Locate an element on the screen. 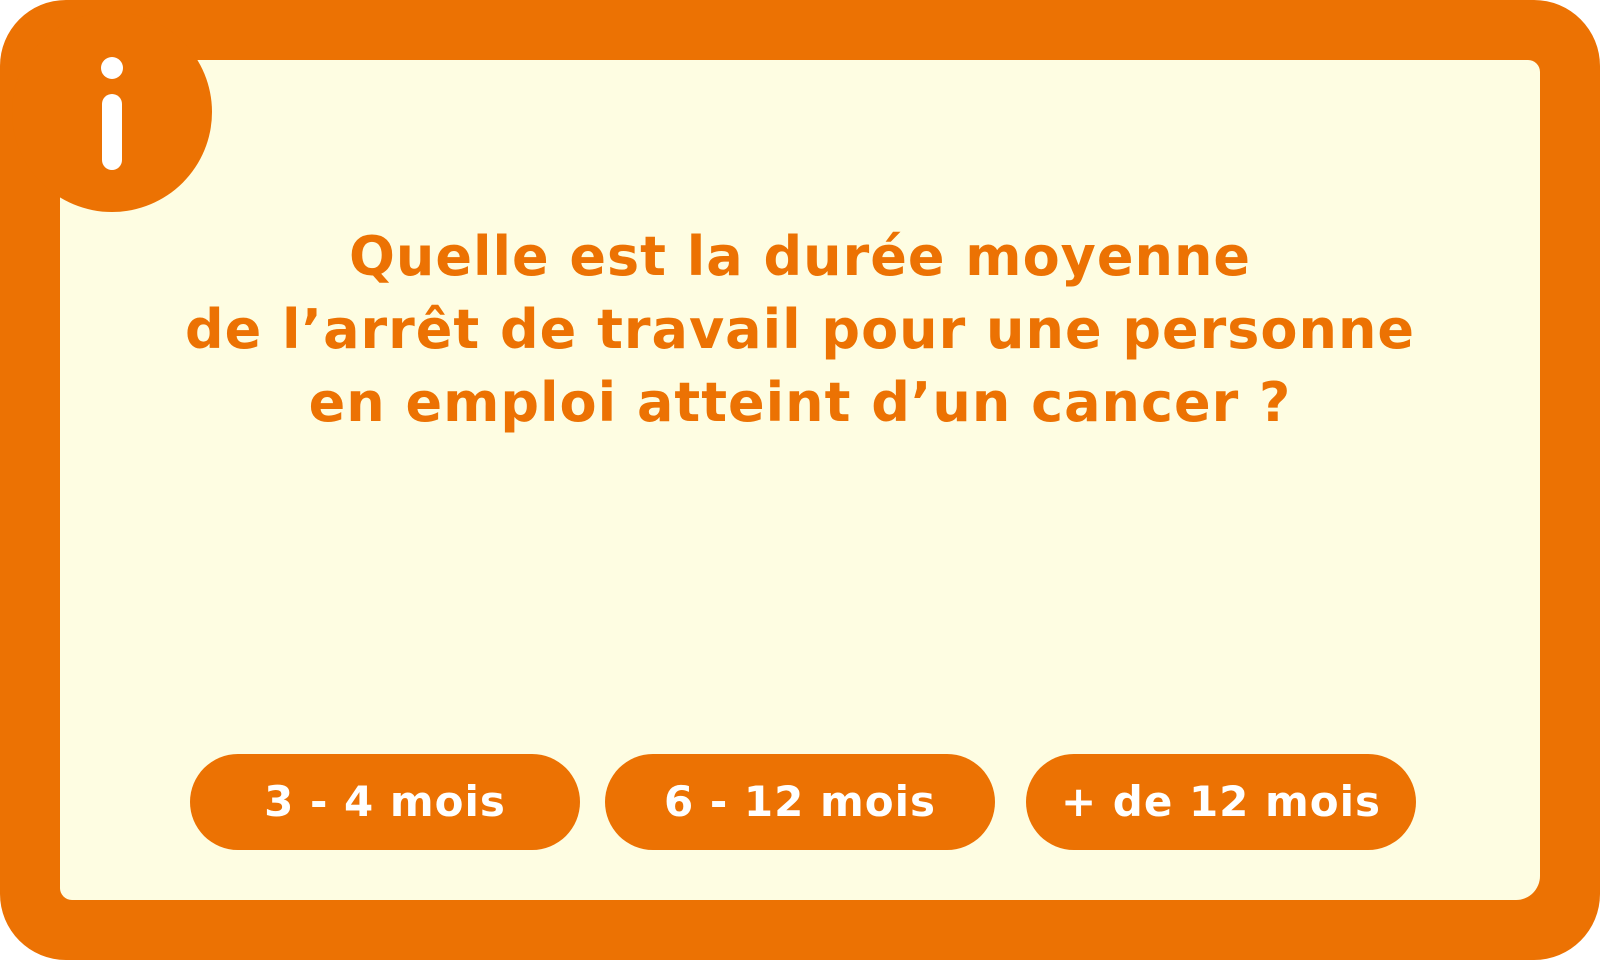 Image resolution: width=1600 pixels, height=960 pixels. question-line-3: en emploi atteint d’un cancer ? is located at coordinates (800, 402).